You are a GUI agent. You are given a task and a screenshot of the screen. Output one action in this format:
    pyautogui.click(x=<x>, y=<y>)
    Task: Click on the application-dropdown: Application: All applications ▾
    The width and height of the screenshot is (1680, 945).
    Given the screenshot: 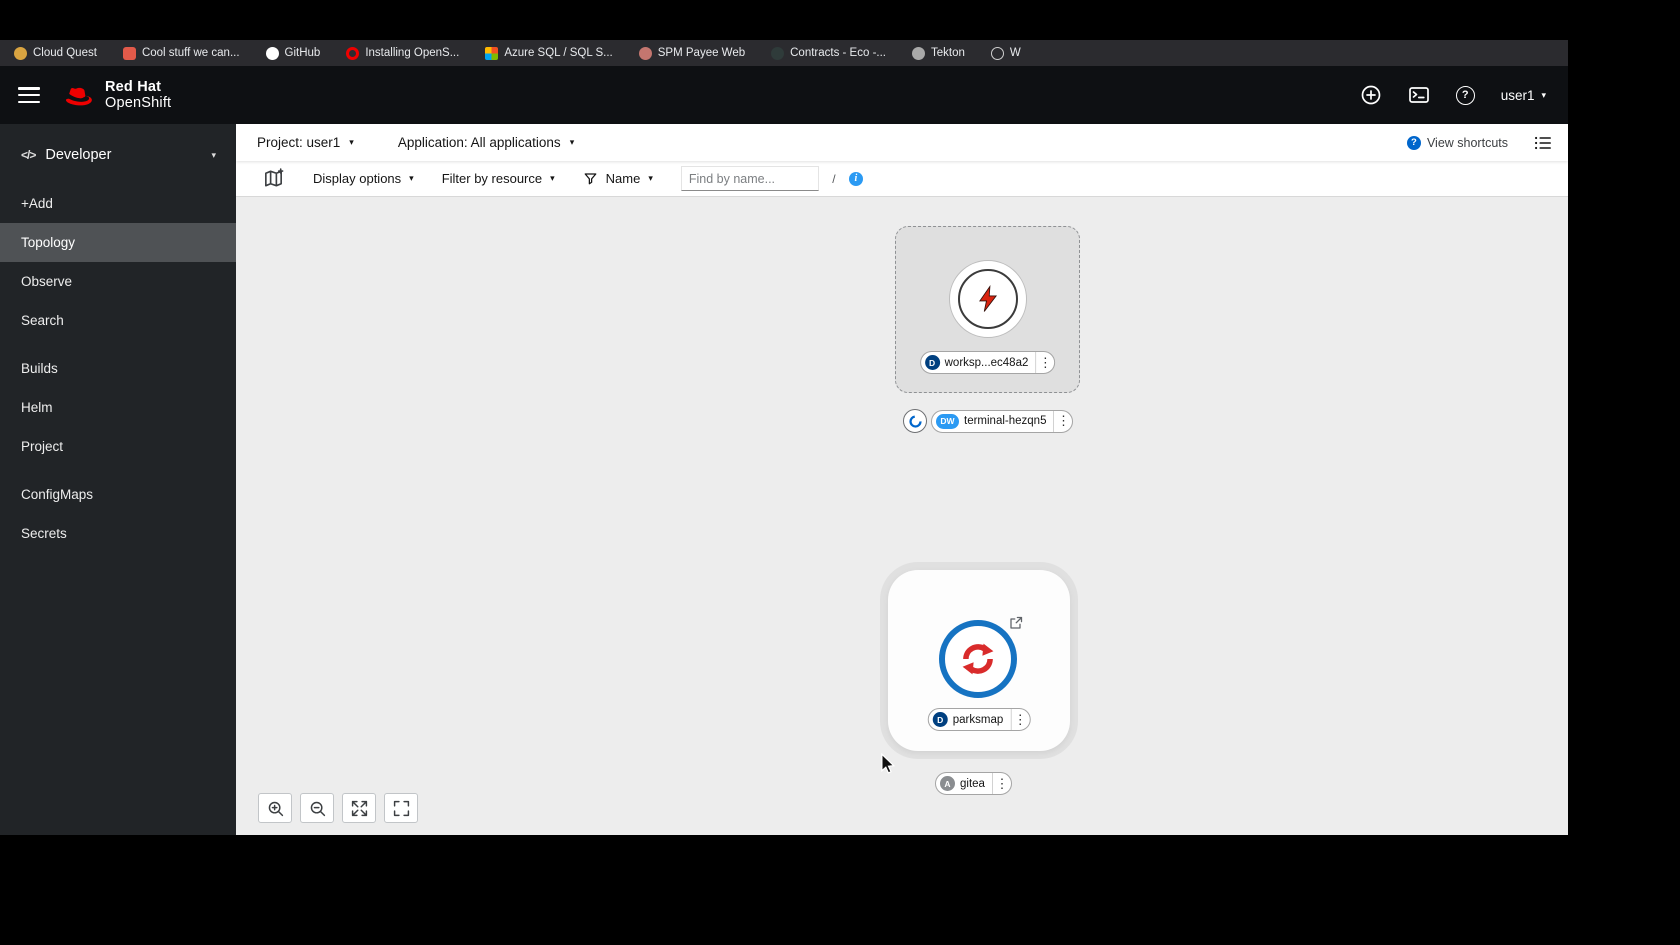 What is the action you would take?
    pyautogui.click(x=486, y=142)
    